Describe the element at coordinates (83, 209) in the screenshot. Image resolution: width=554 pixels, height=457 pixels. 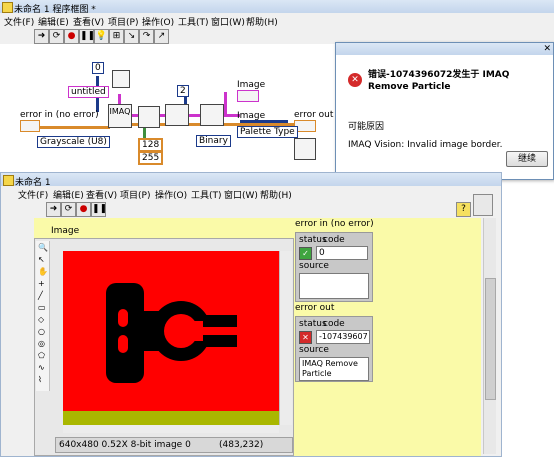
I see `fp-abort-icon: ●` at that location.